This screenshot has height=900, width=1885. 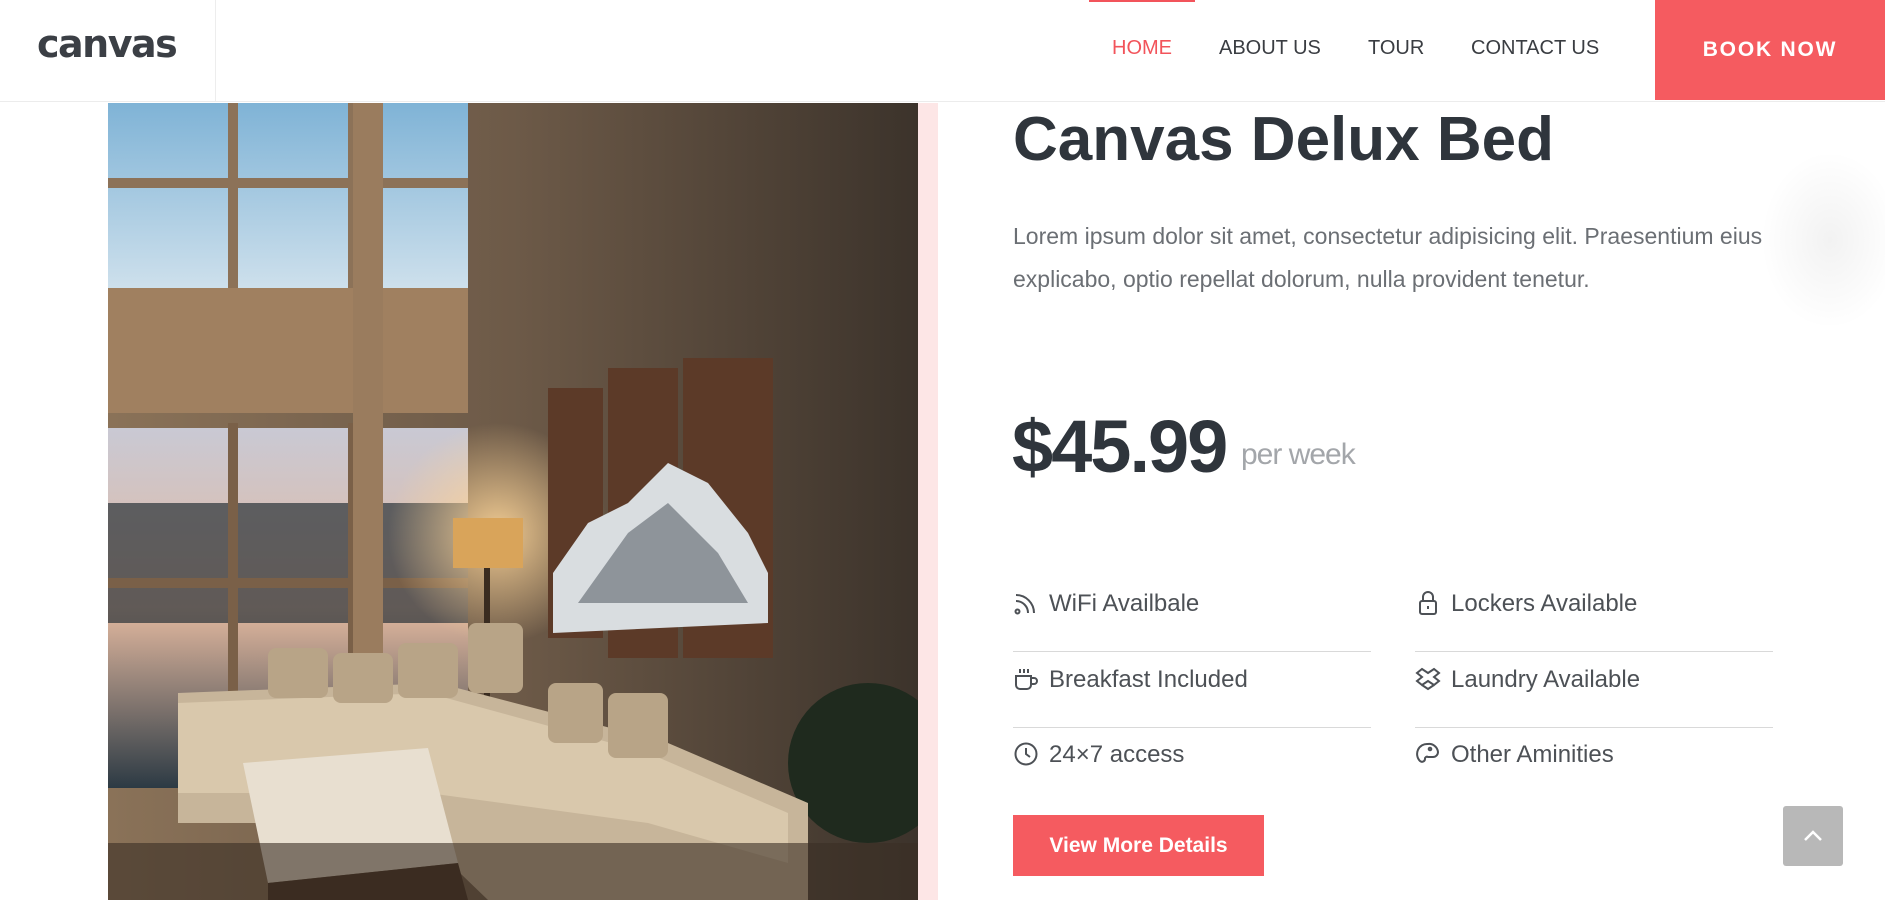 I want to click on feature-access: 24×7 access, so click(x=1192, y=765).